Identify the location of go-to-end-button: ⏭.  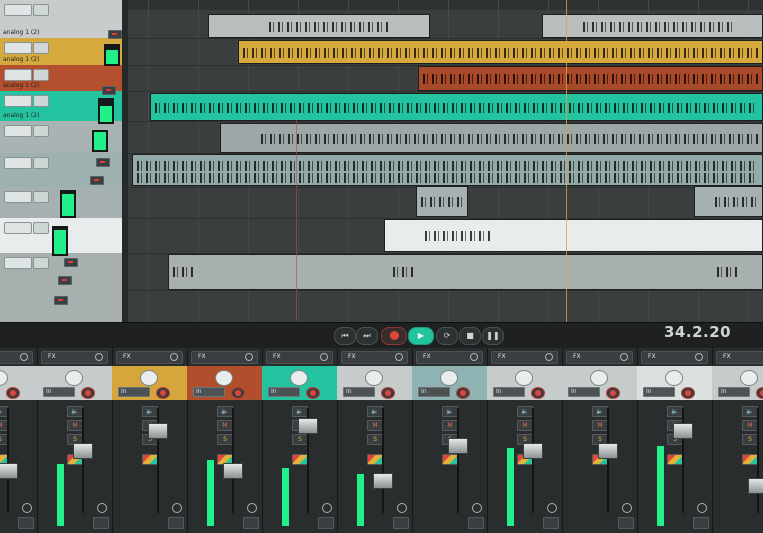
(367, 336).